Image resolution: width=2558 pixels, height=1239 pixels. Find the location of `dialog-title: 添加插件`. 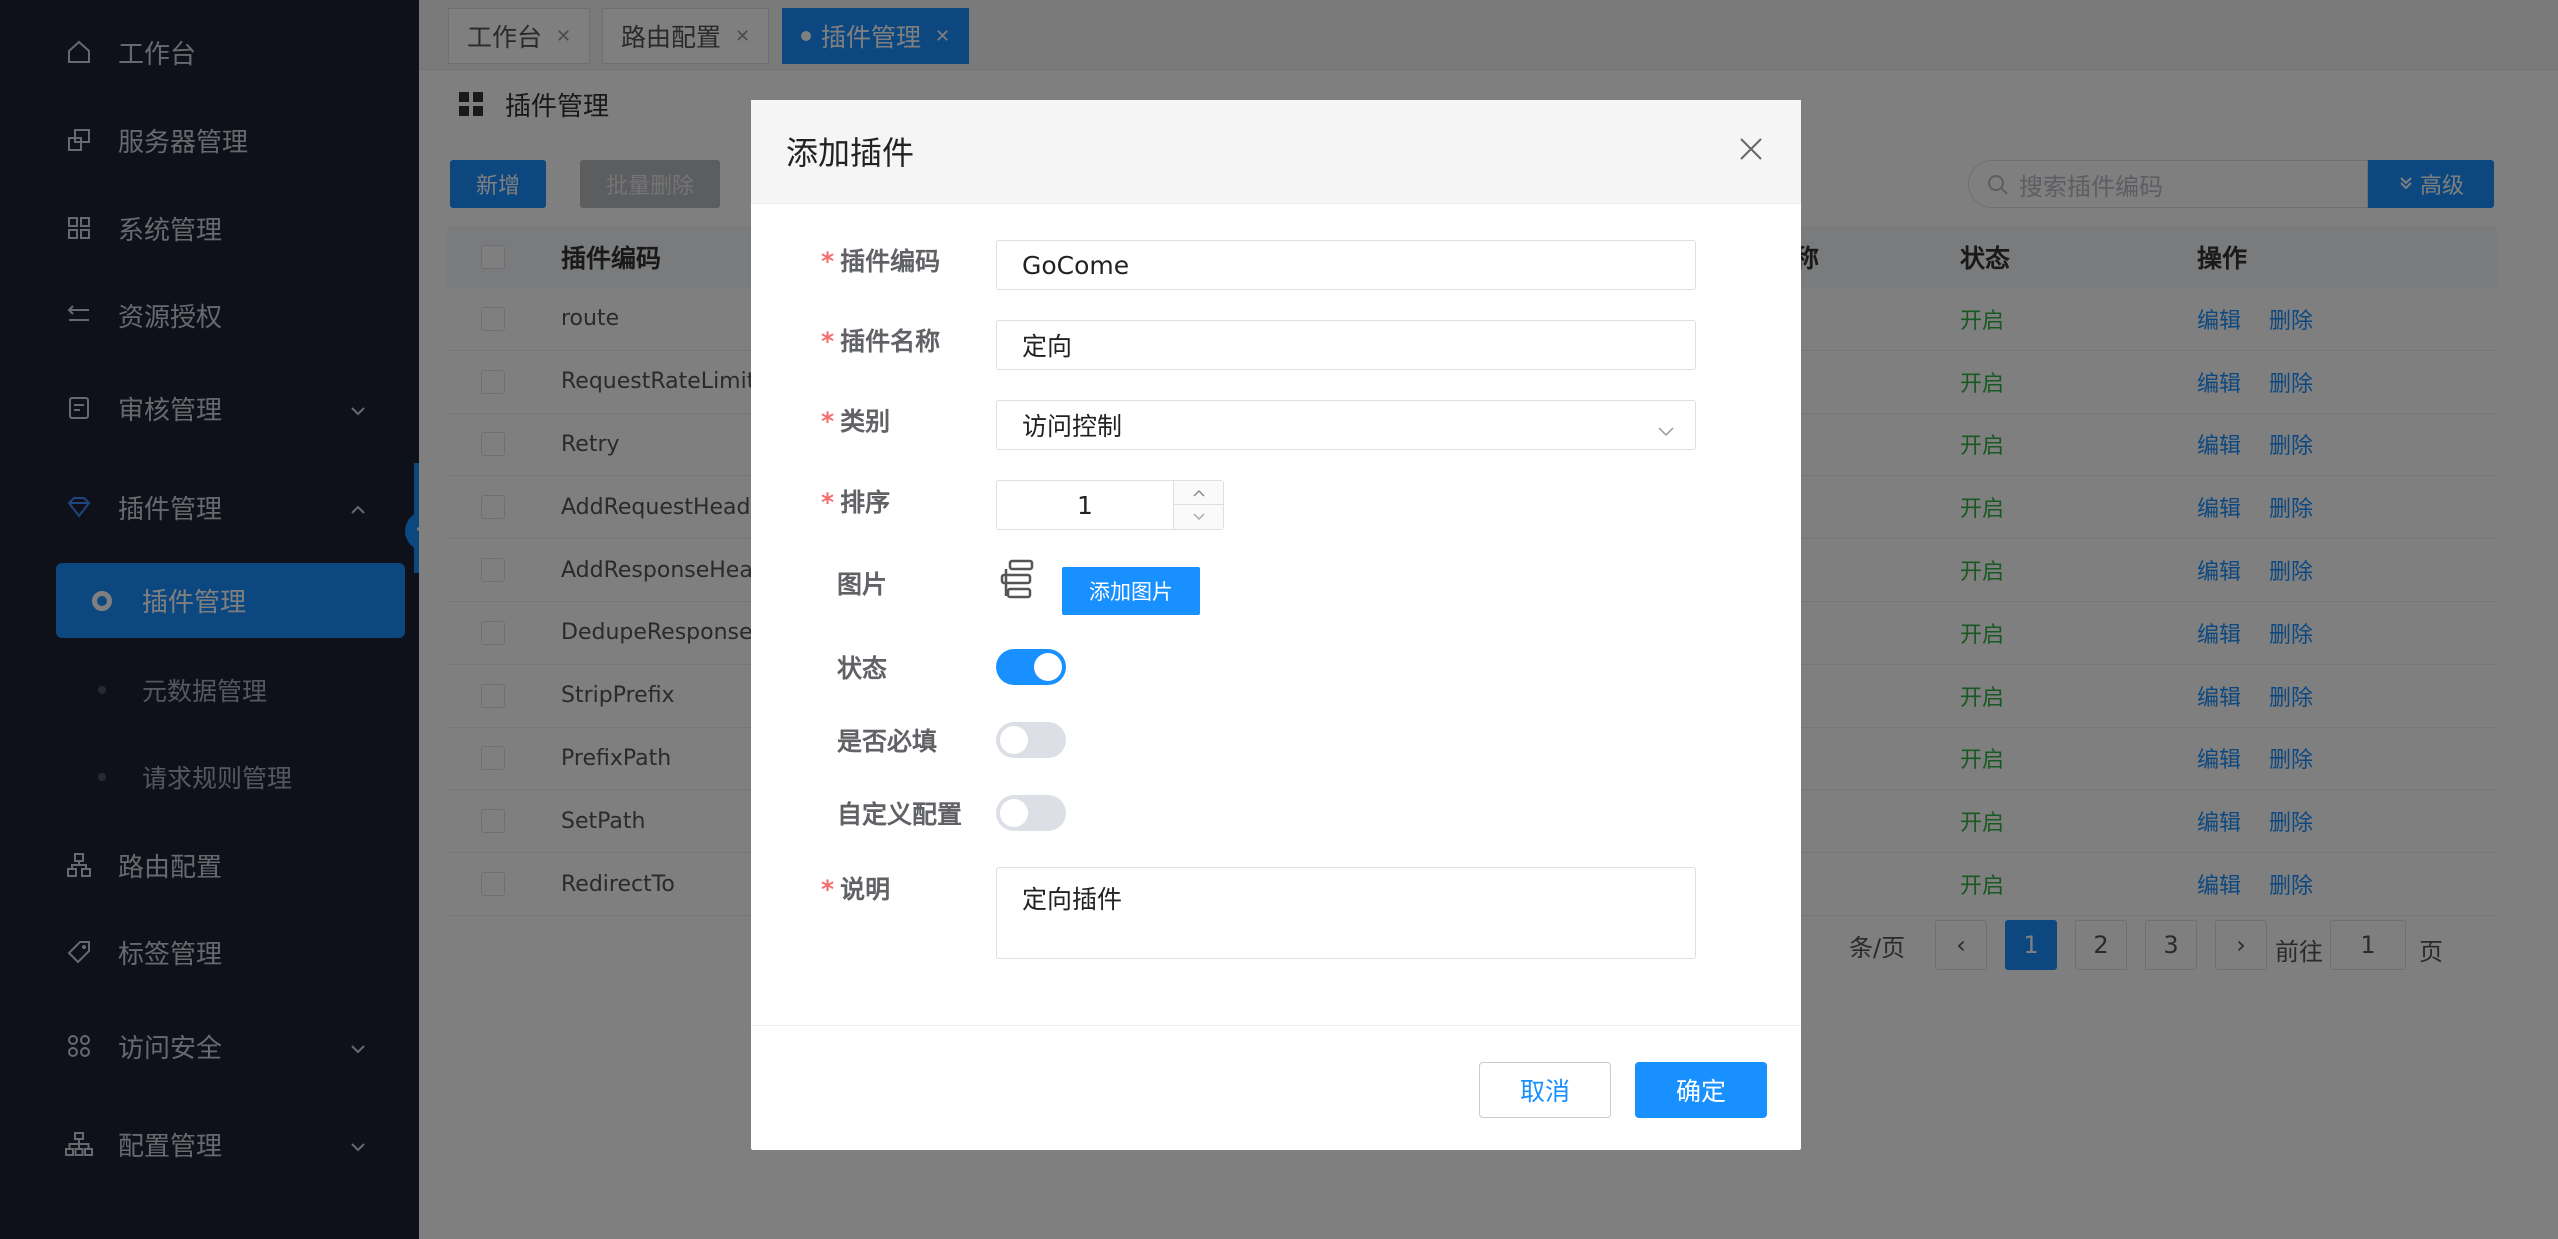

dialog-title: 添加插件 is located at coordinates (850, 153).